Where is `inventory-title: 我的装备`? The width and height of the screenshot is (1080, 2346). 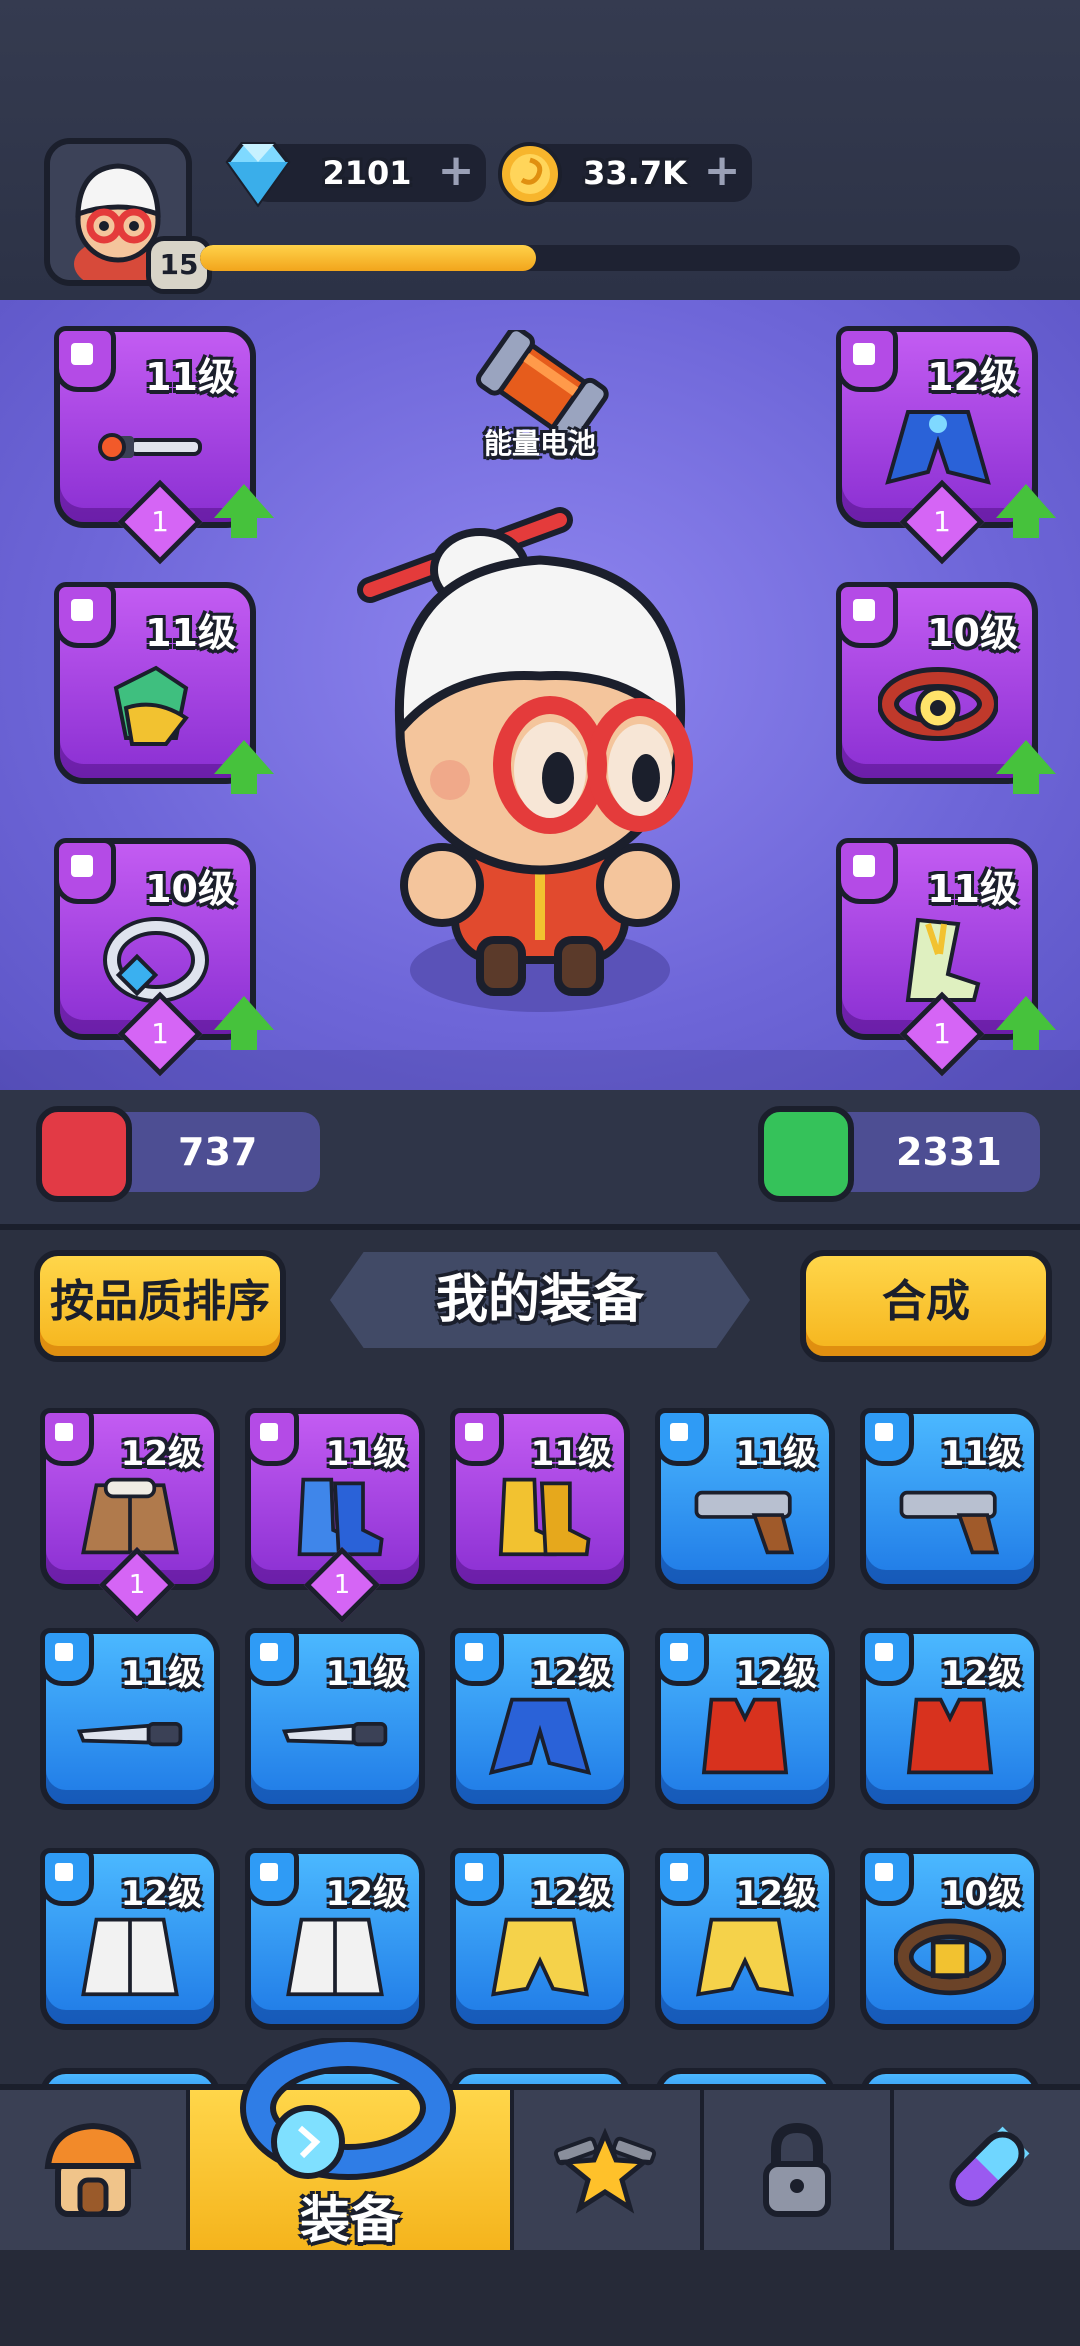 inventory-title: 我的装备 is located at coordinates (540, 1300).